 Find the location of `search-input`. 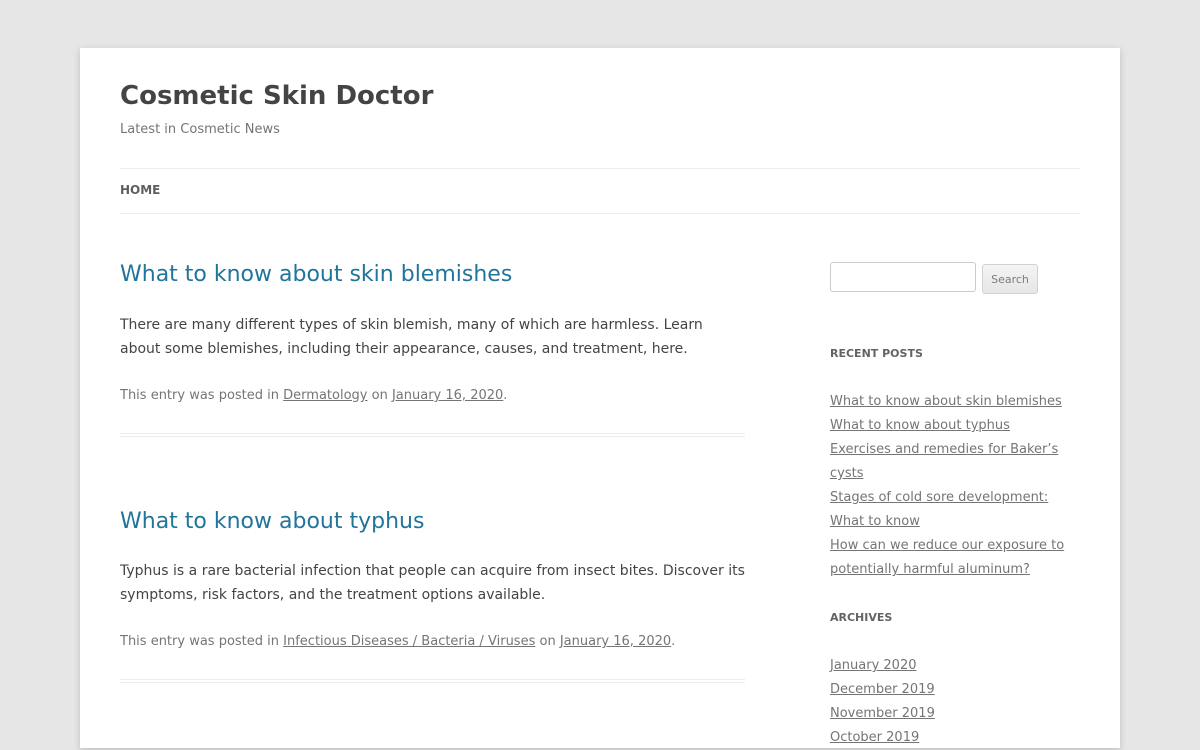

search-input is located at coordinates (903, 277).